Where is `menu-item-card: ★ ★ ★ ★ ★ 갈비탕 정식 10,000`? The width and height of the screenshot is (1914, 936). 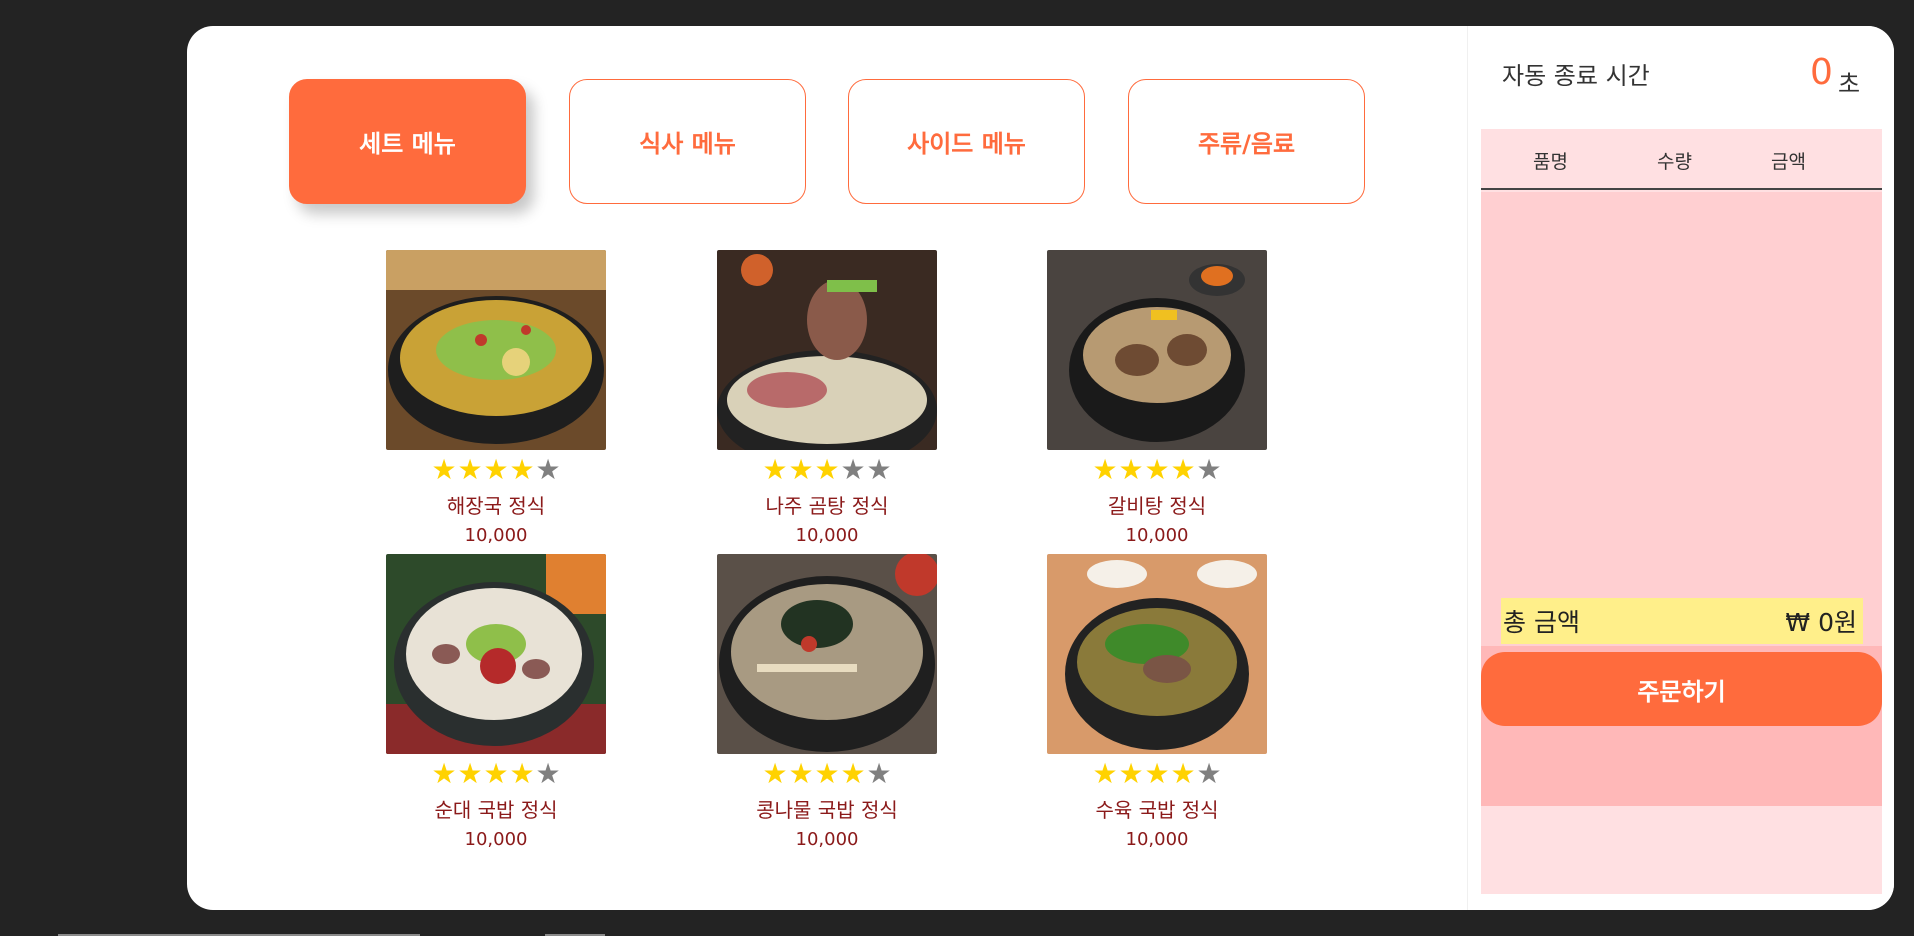 menu-item-card: ★ ★ ★ ★ ★ 갈비탕 정식 10,000 is located at coordinates (1157, 400).